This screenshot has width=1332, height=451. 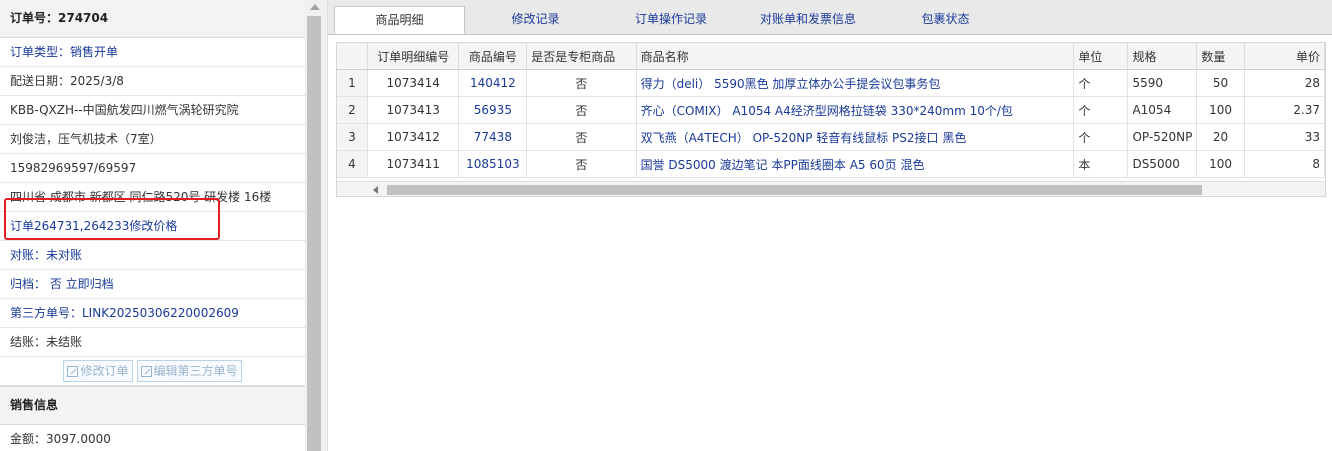 I want to click on left-panel-scrollbar, so click(x=316, y=225).